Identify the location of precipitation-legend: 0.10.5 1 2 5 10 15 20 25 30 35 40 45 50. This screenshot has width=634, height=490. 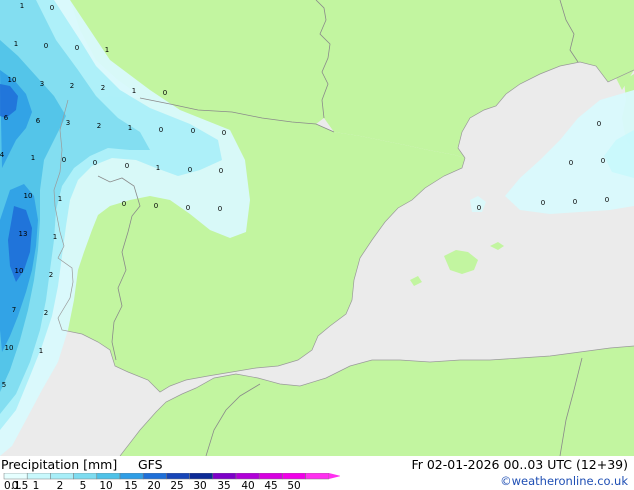
(171, 481).